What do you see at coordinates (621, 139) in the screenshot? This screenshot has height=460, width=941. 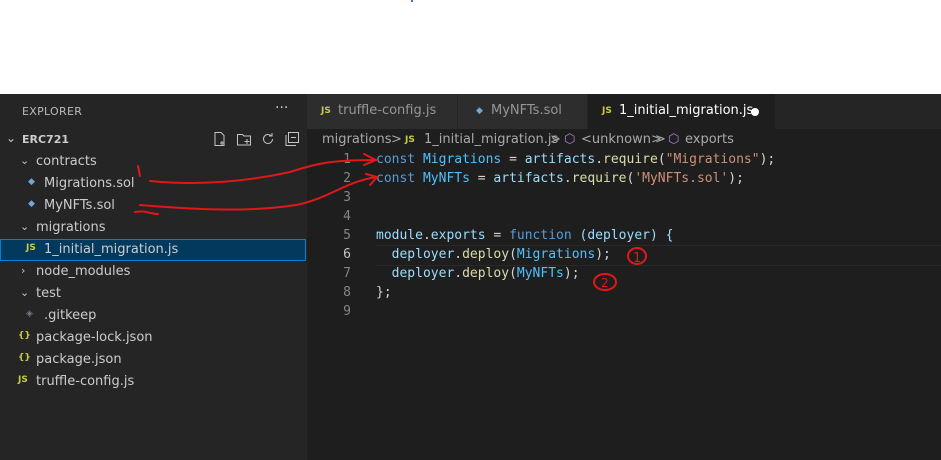 I see `breadcrumb-symbol-unknown: <unknown>` at bounding box center [621, 139].